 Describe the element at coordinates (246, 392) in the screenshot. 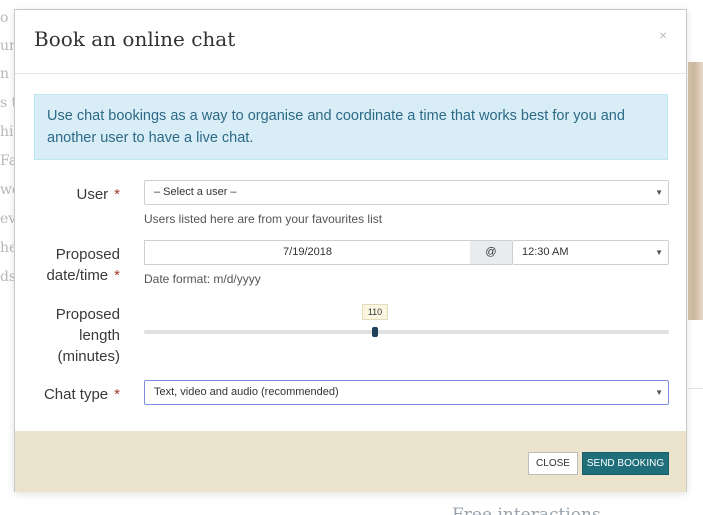

I see `chat-type-select-value: Text, video and audio (recommended)` at that location.